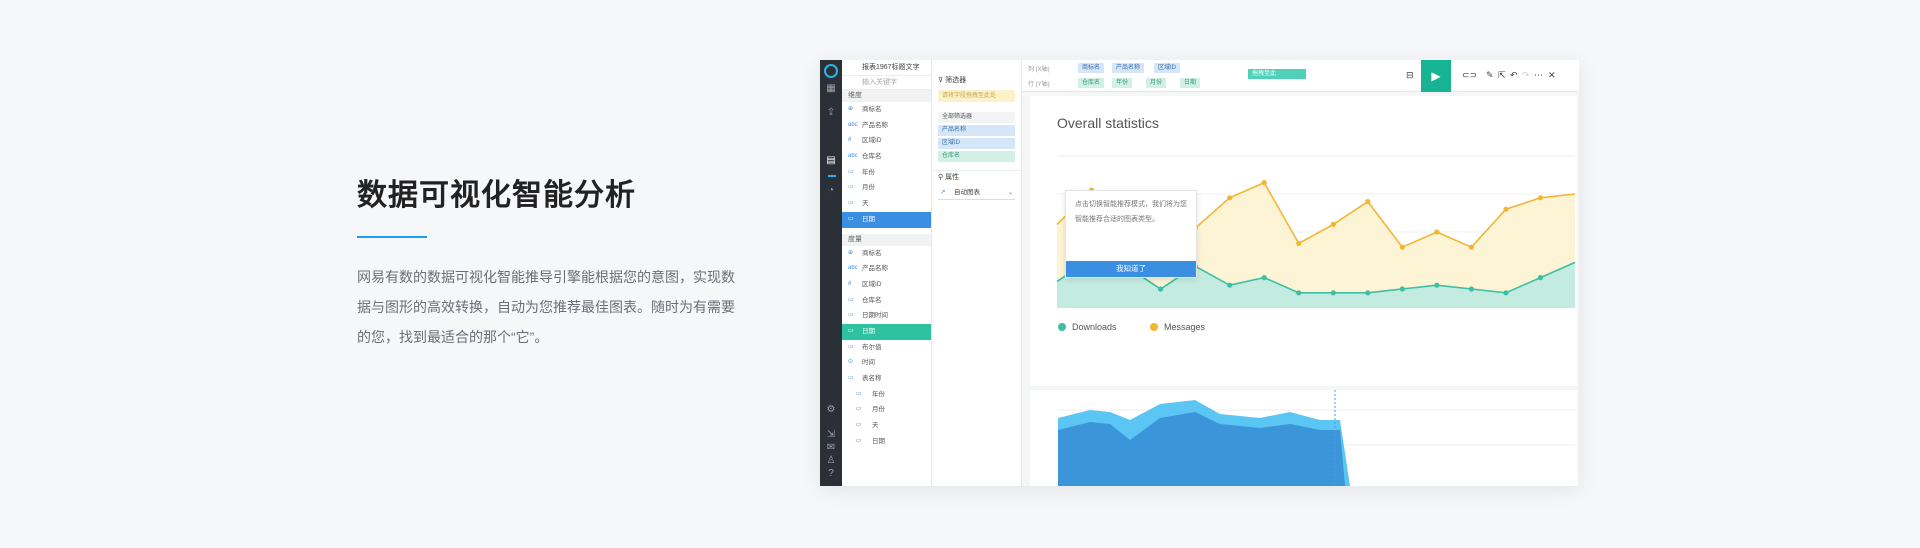 Image resolution: width=1920 pixels, height=548 pixels. I want to click on field-item: ▭ 日期时间, so click(886, 316).